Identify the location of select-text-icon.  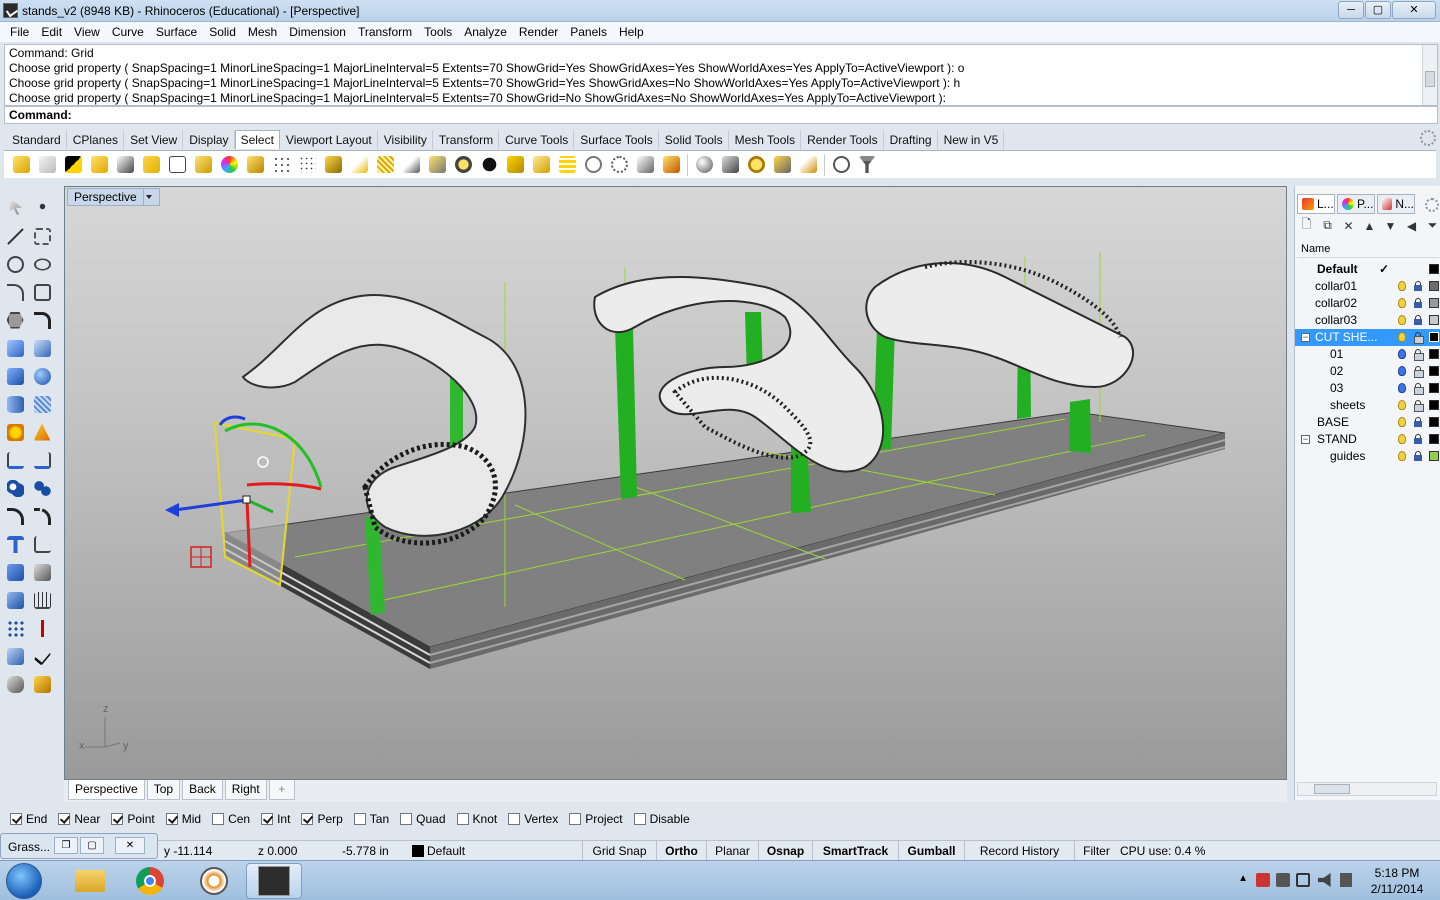
(541, 165).